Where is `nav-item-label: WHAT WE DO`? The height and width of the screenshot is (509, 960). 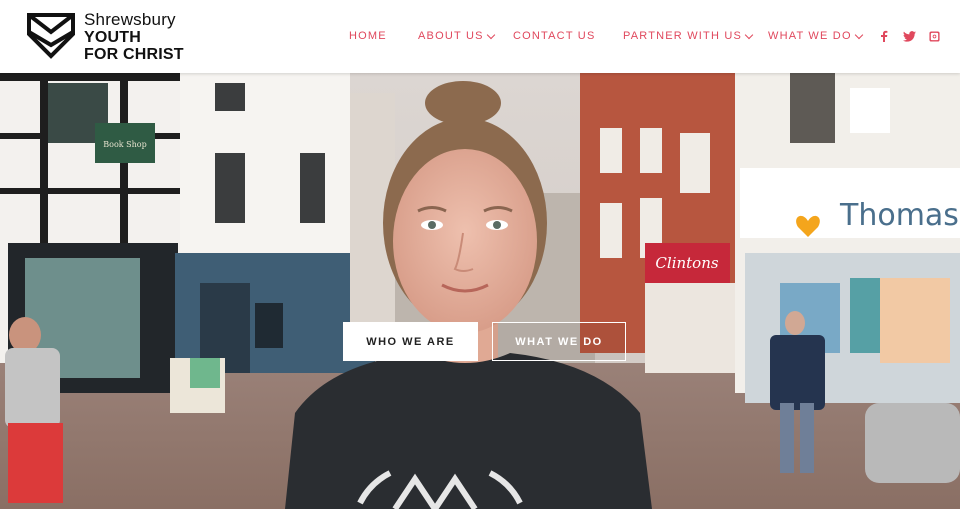 nav-item-label: WHAT WE DO is located at coordinates (810, 36).